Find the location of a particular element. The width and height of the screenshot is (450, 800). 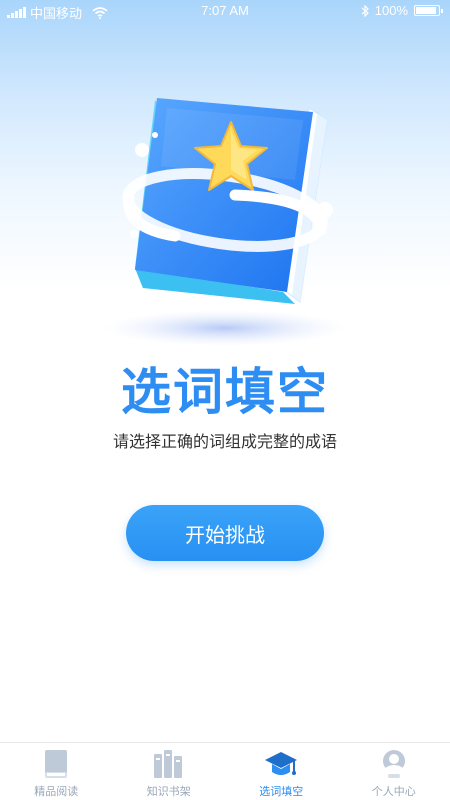

bluetooth-icon is located at coordinates (365, 10).